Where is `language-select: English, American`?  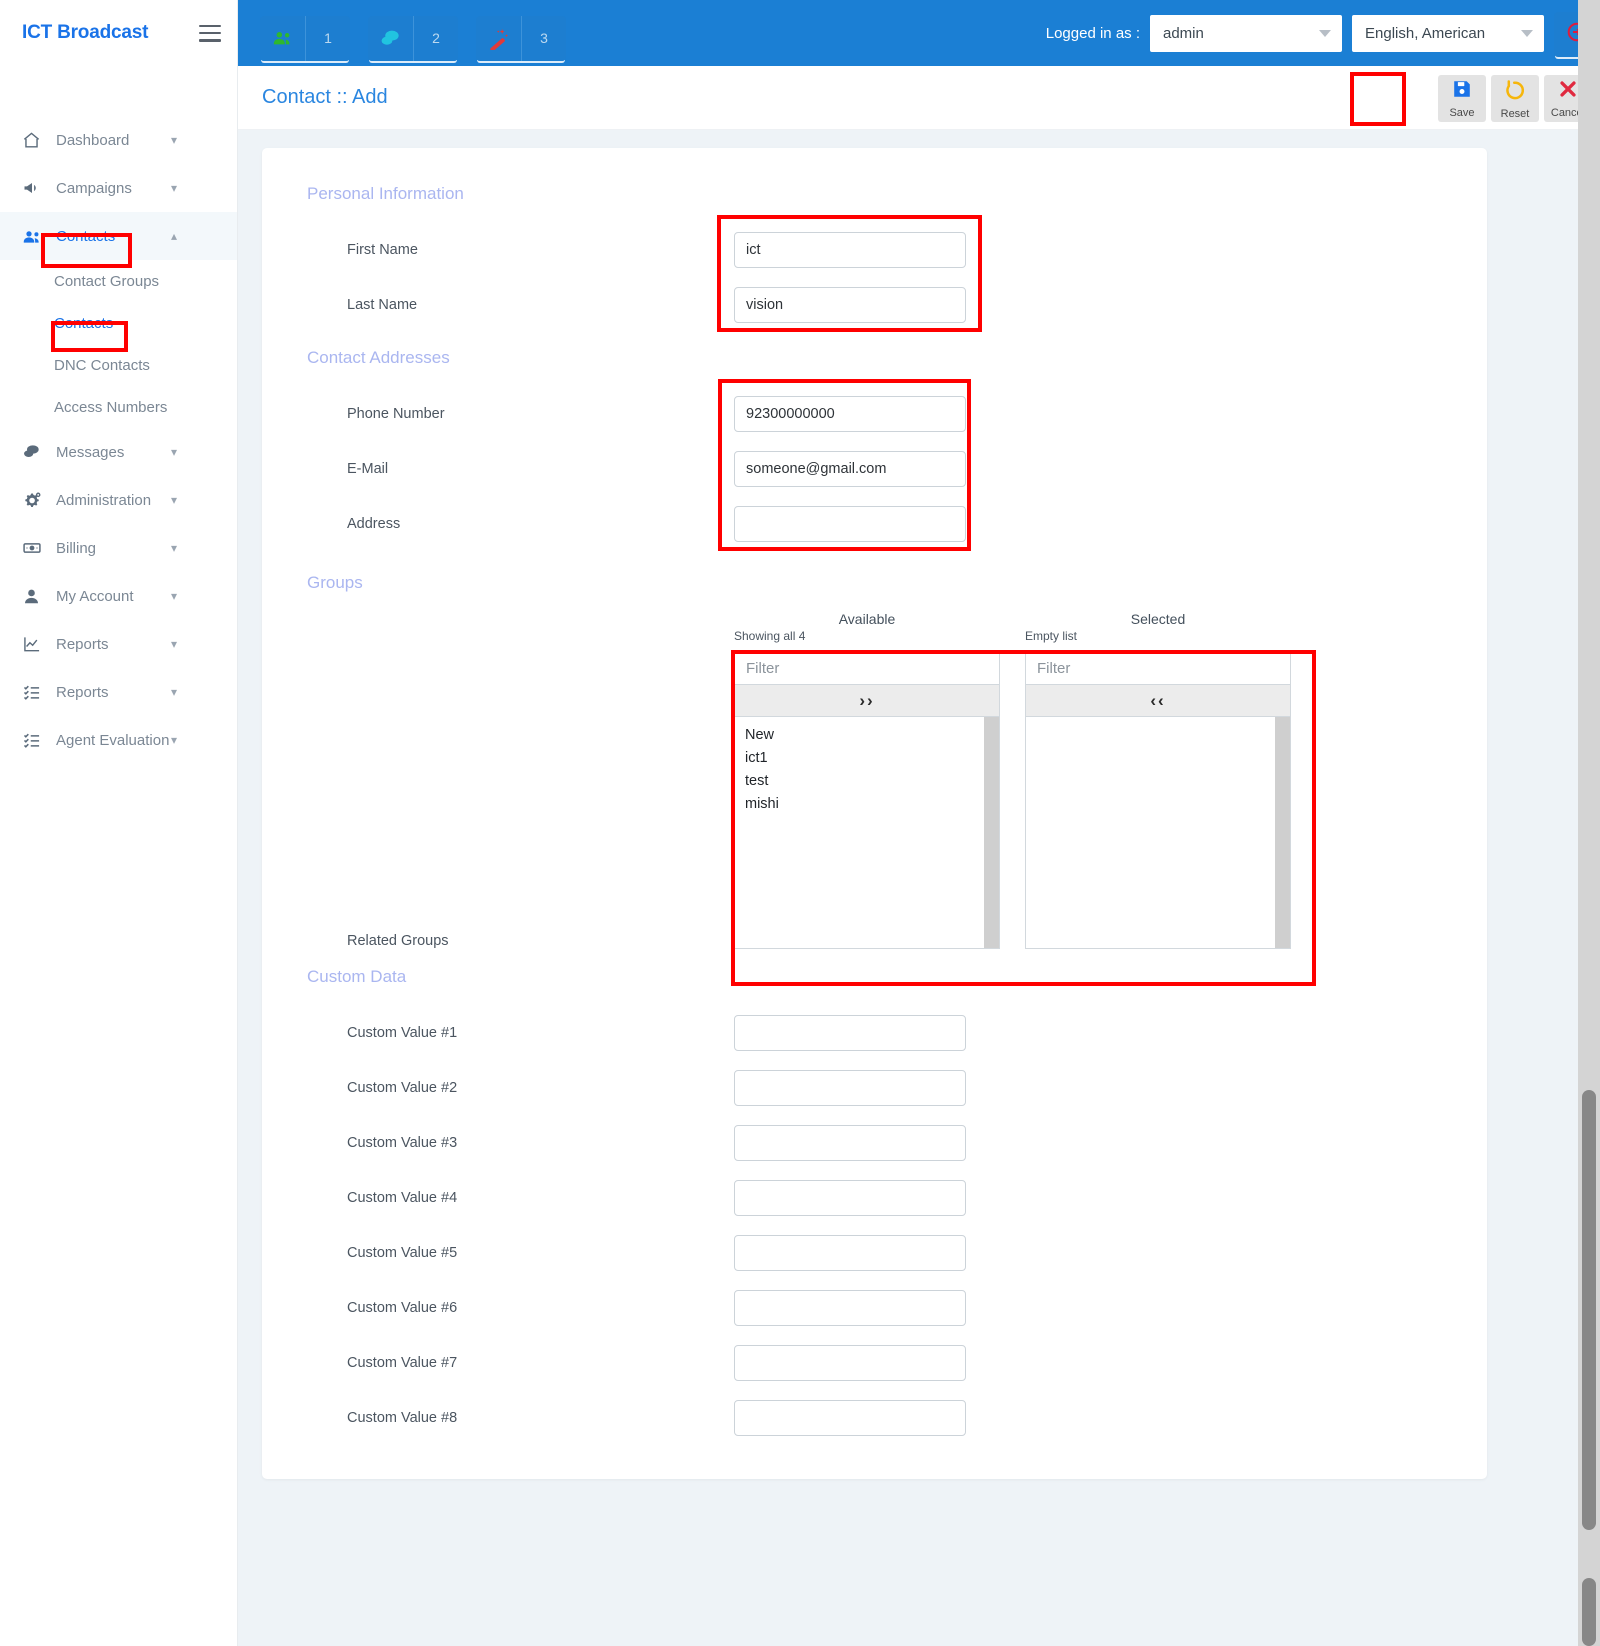
language-select: English, American is located at coordinates (1448, 33).